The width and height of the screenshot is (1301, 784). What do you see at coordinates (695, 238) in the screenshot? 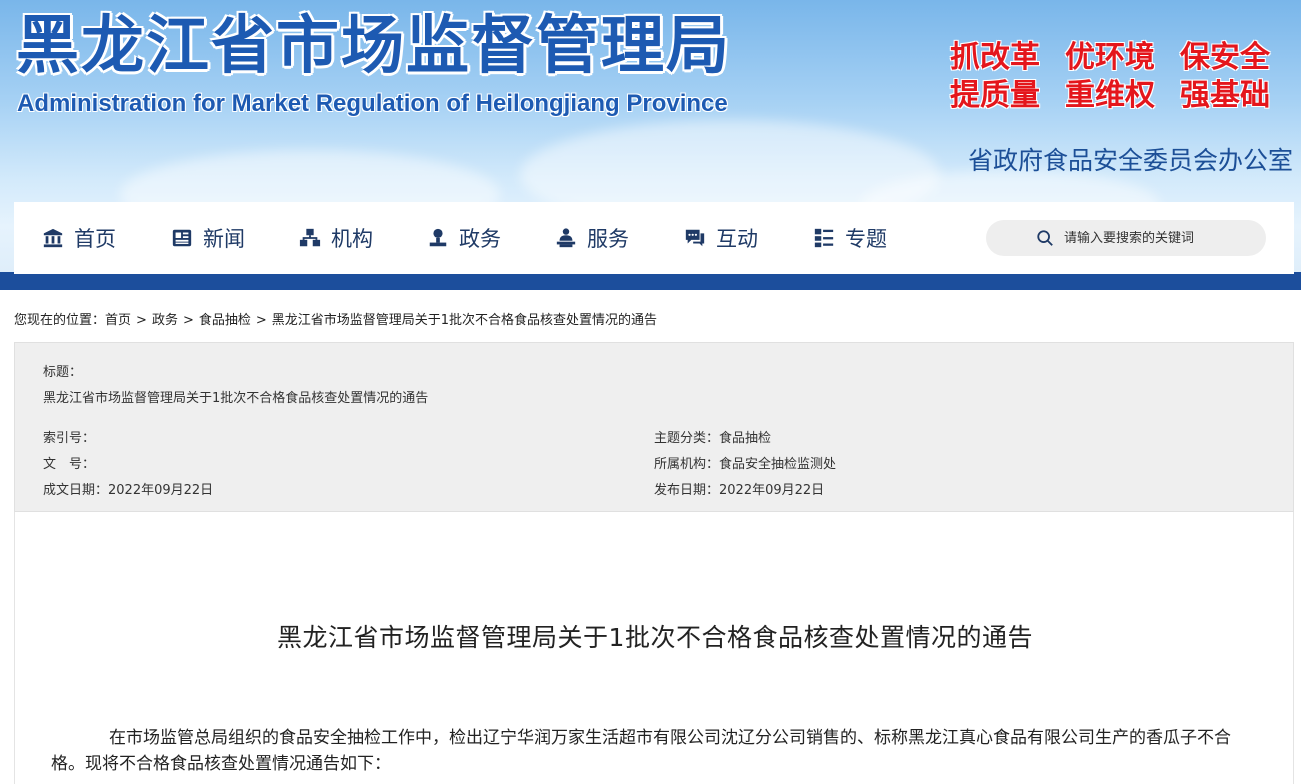
I see `chat-icon` at bounding box center [695, 238].